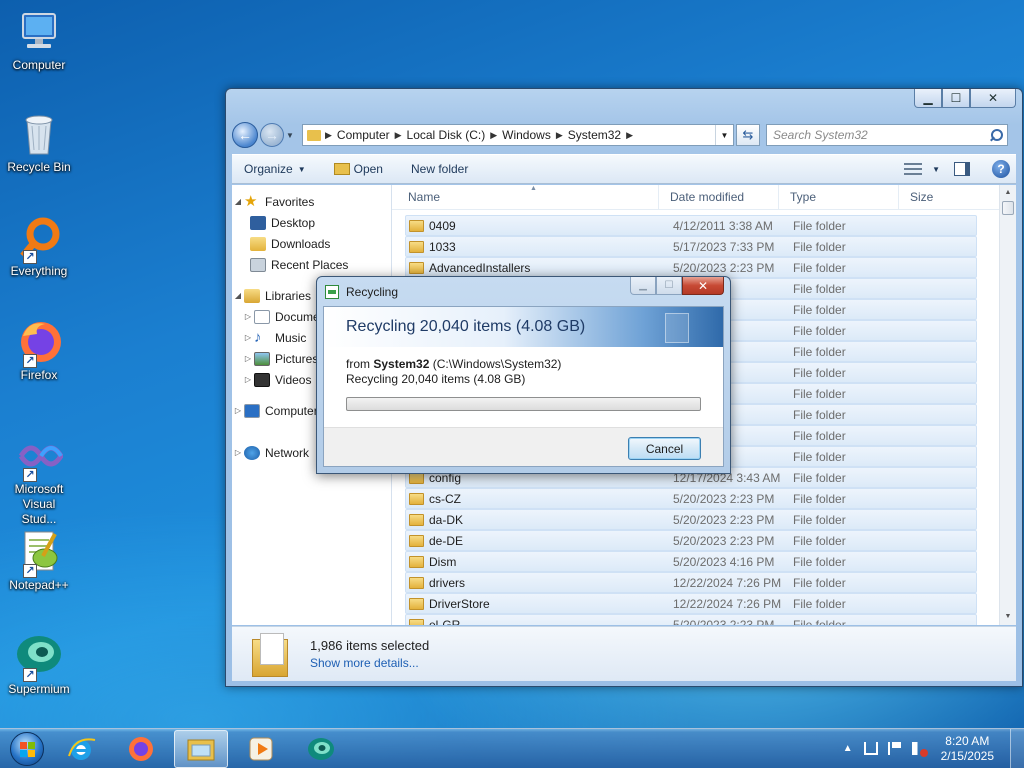  What do you see at coordinates (894, 748) in the screenshot?
I see `action-center-flag-icon` at bounding box center [894, 748].